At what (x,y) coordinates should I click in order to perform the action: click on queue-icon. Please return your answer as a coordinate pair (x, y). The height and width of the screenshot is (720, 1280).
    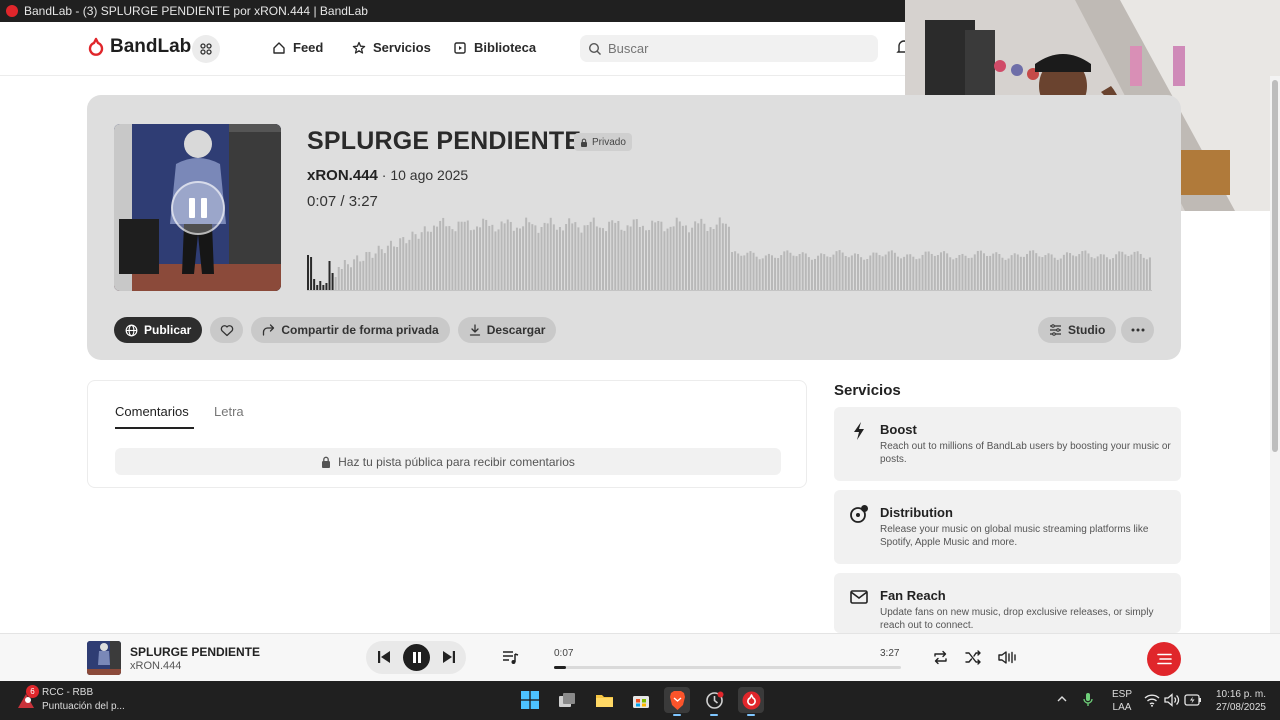
    Looking at the image, I should click on (510, 657).